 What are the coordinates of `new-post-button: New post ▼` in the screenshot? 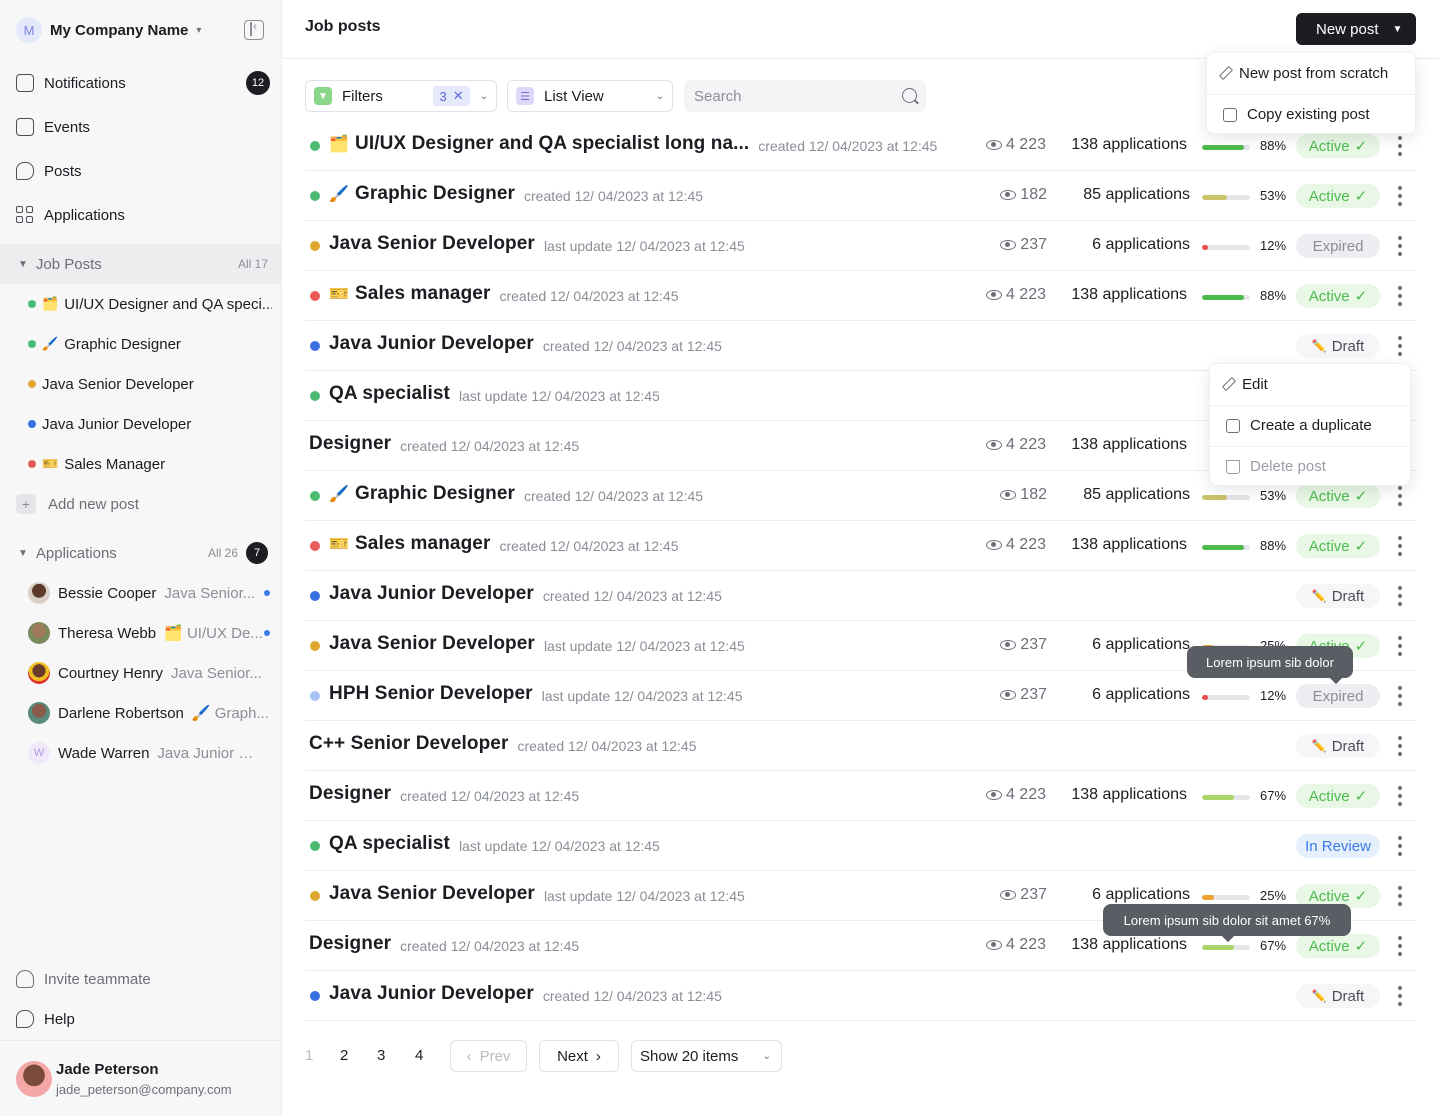 It's located at (1356, 29).